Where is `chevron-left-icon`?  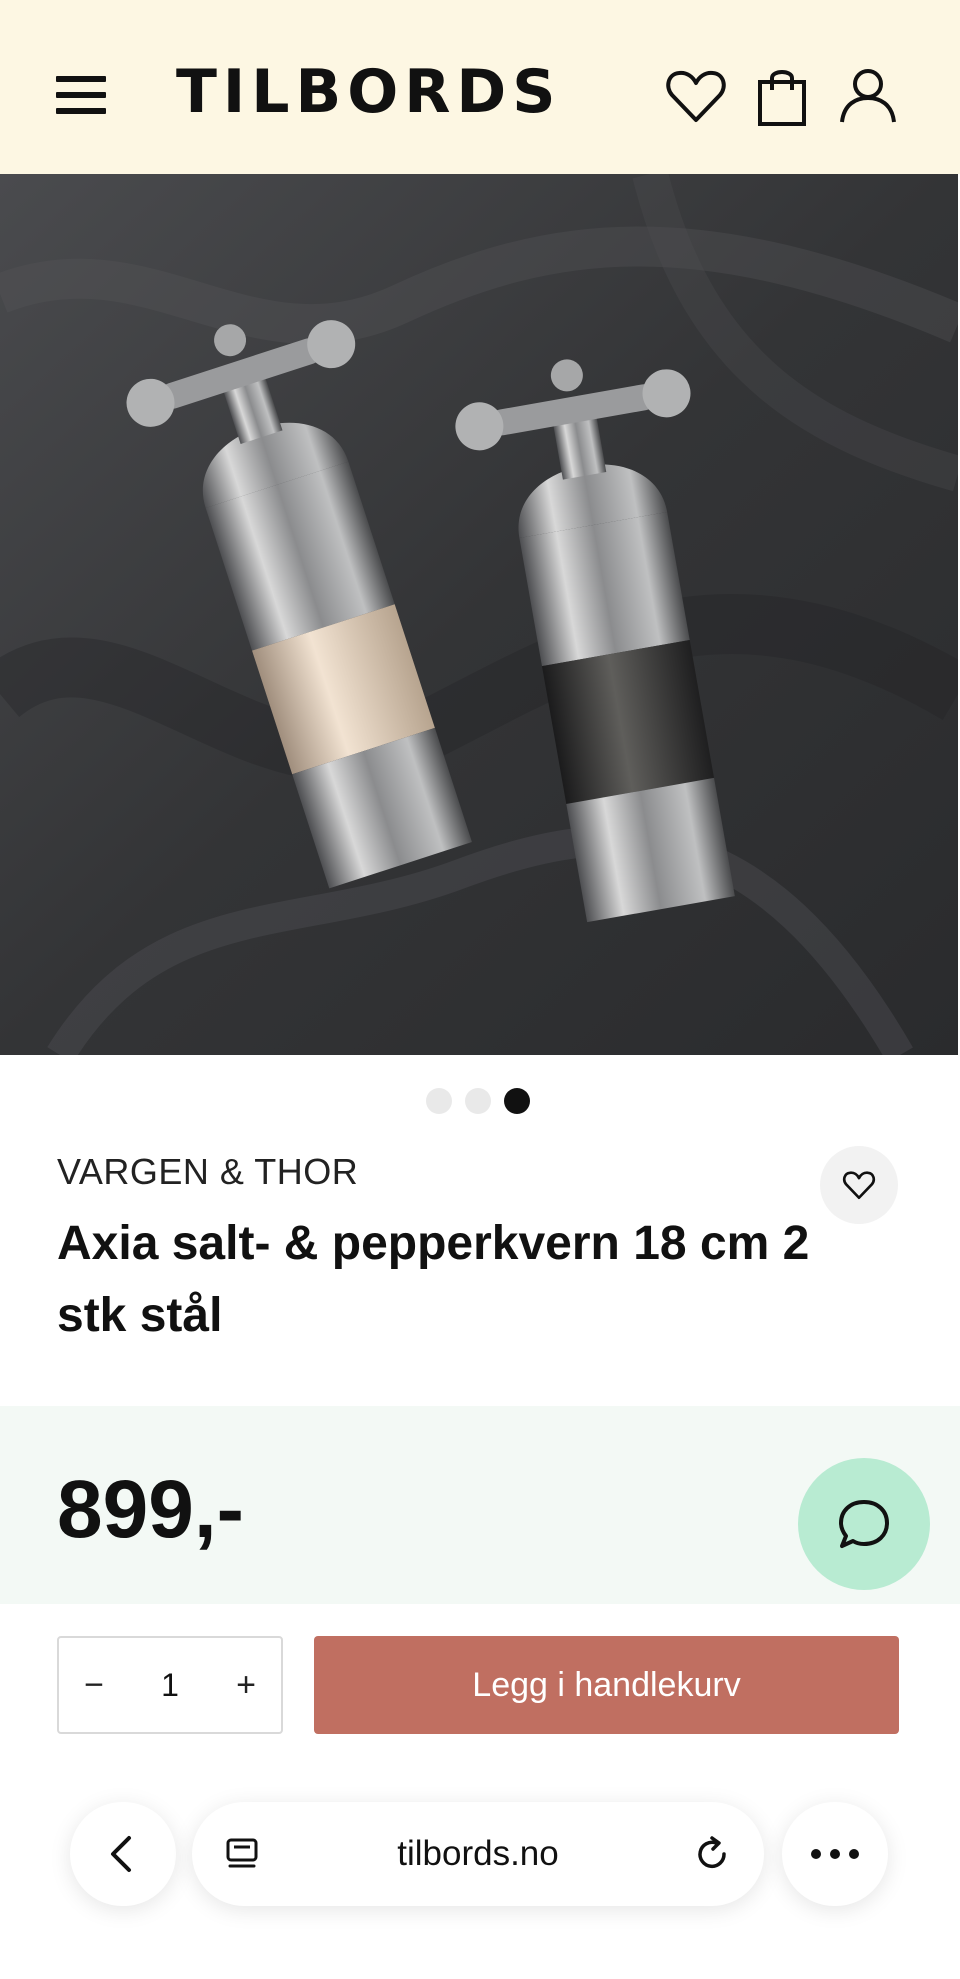 chevron-left-icon is located at coordinates (121, 1854).